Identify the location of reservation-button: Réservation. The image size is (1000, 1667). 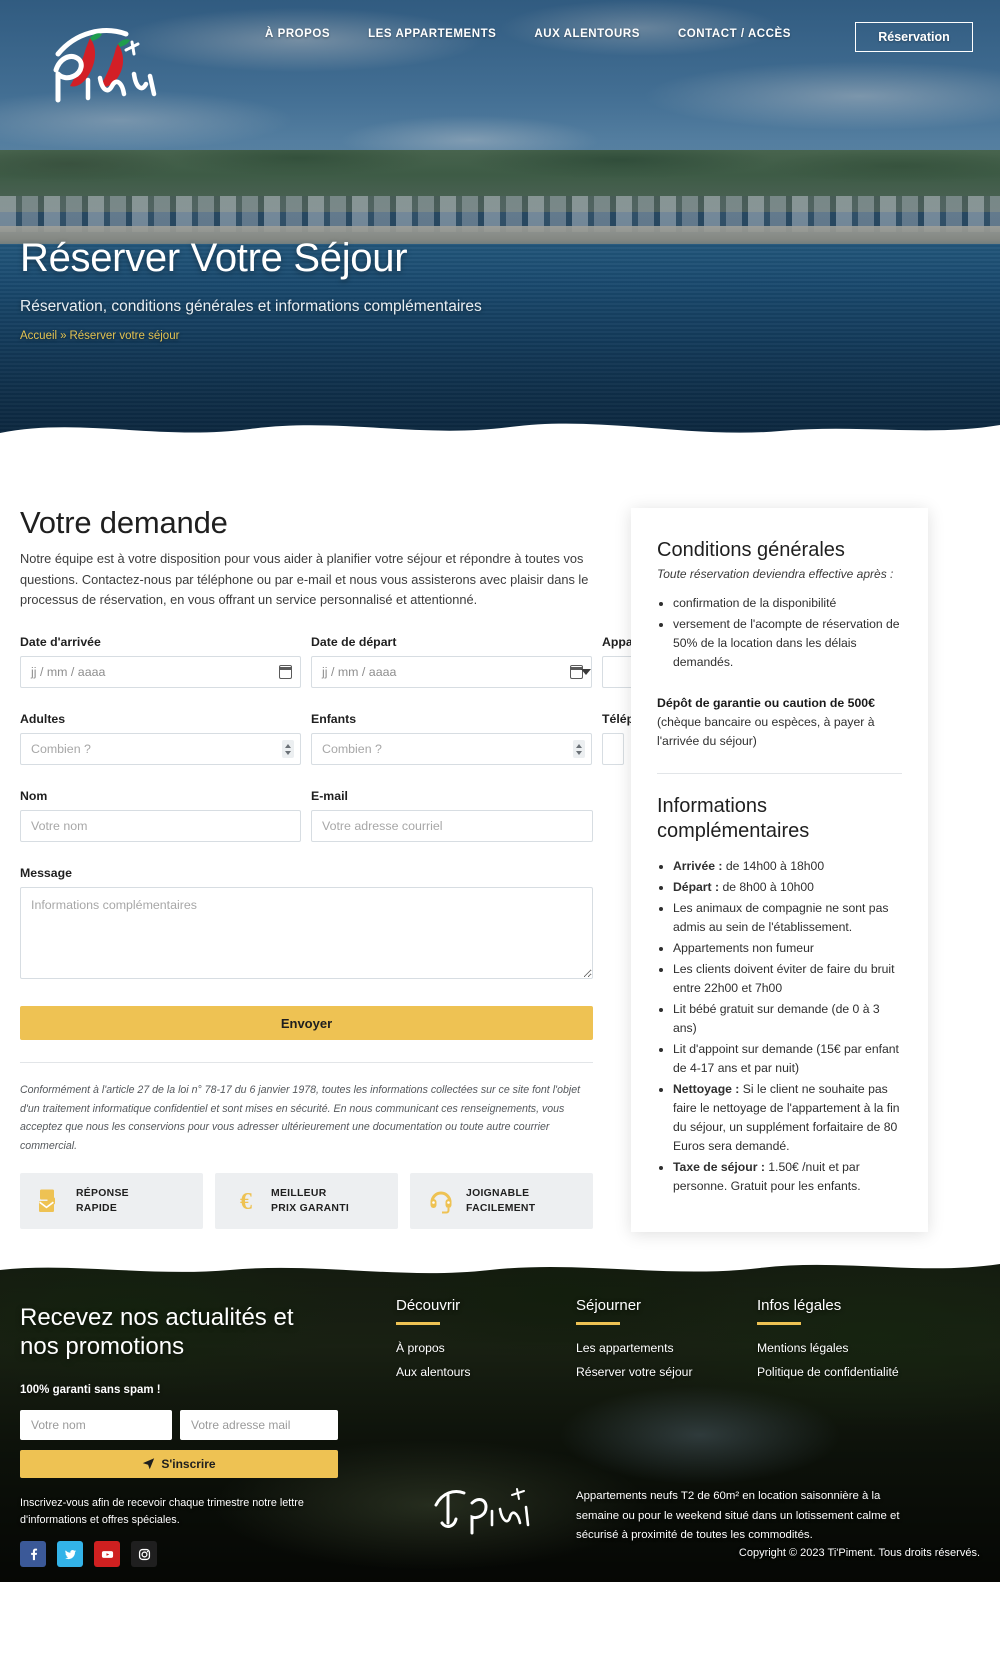
(914, 37).